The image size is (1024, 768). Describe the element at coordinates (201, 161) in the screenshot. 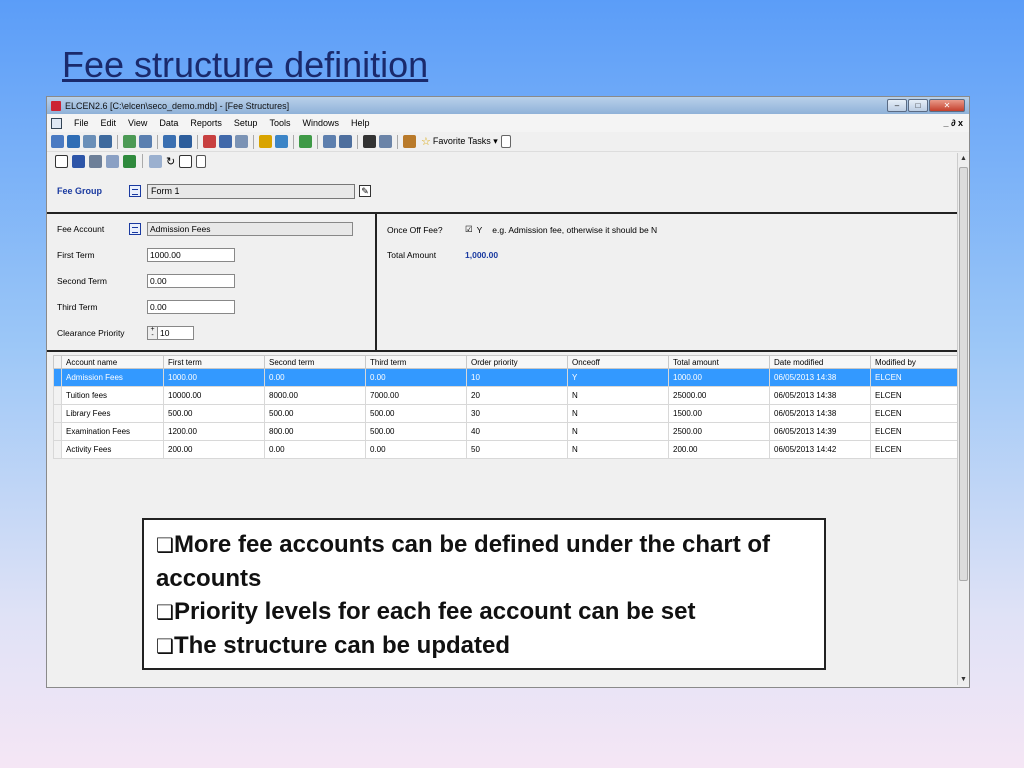

I see `structure-icon` at that location.